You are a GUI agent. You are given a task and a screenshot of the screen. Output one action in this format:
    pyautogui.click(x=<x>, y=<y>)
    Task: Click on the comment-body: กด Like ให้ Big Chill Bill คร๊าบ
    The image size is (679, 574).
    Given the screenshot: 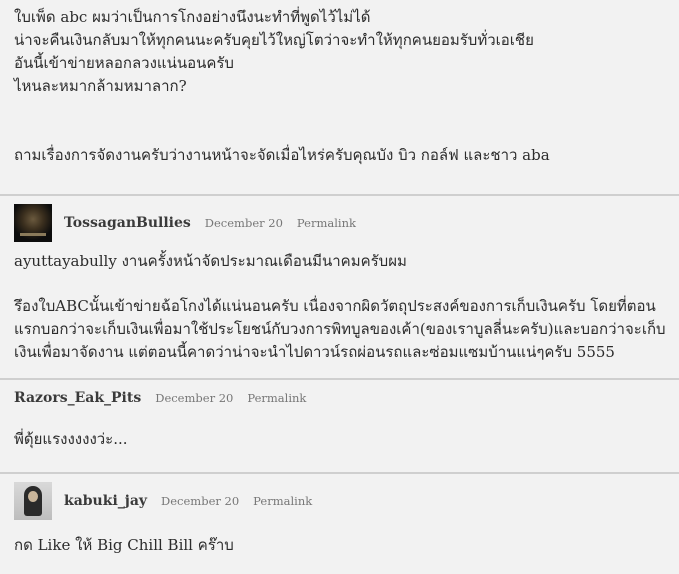 What is the action you would take?
    pyautogui.click(x=339, y=542)
    